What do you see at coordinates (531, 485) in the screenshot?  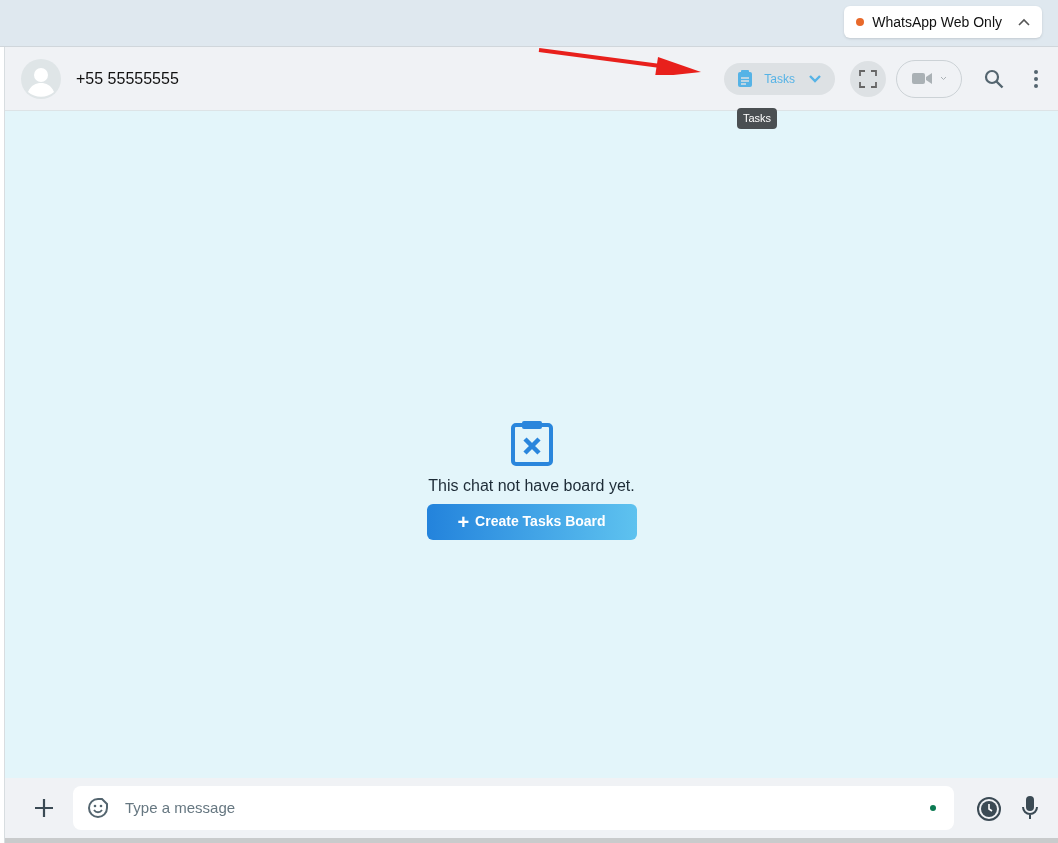 I see `empty-board-message: This chat not have board yet.` at bounding box center [531, 485].